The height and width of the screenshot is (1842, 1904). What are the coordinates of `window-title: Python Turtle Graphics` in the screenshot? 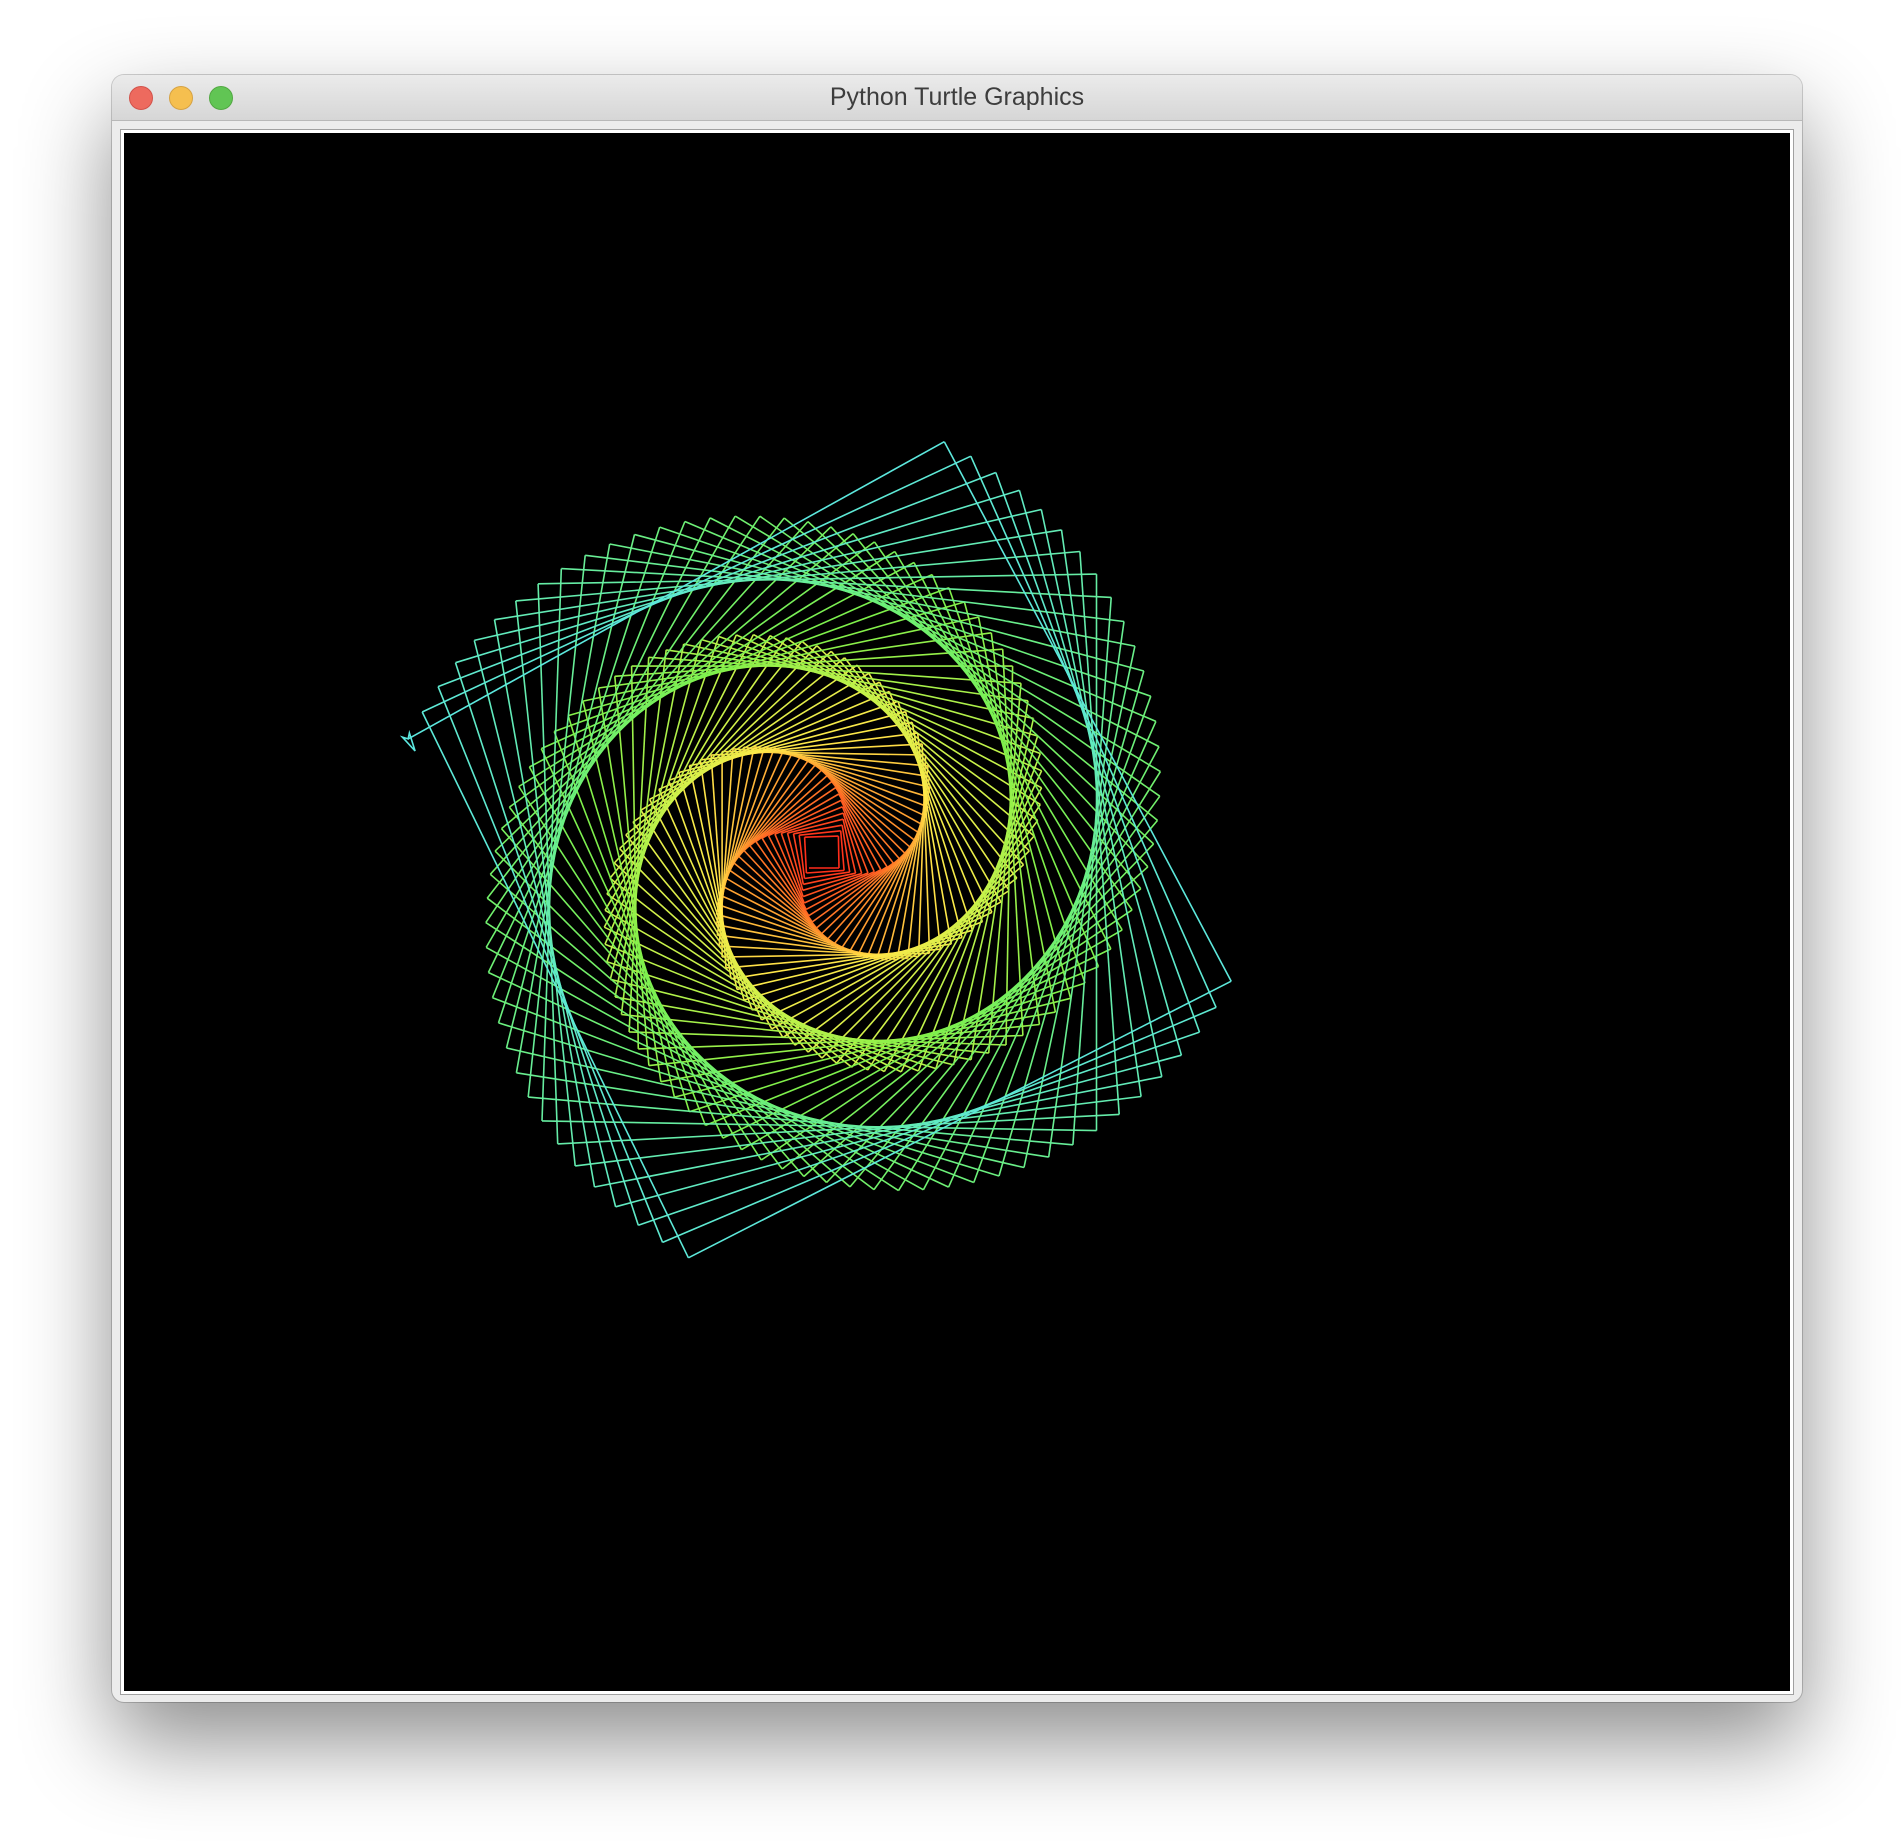 It's located at (957, 97).